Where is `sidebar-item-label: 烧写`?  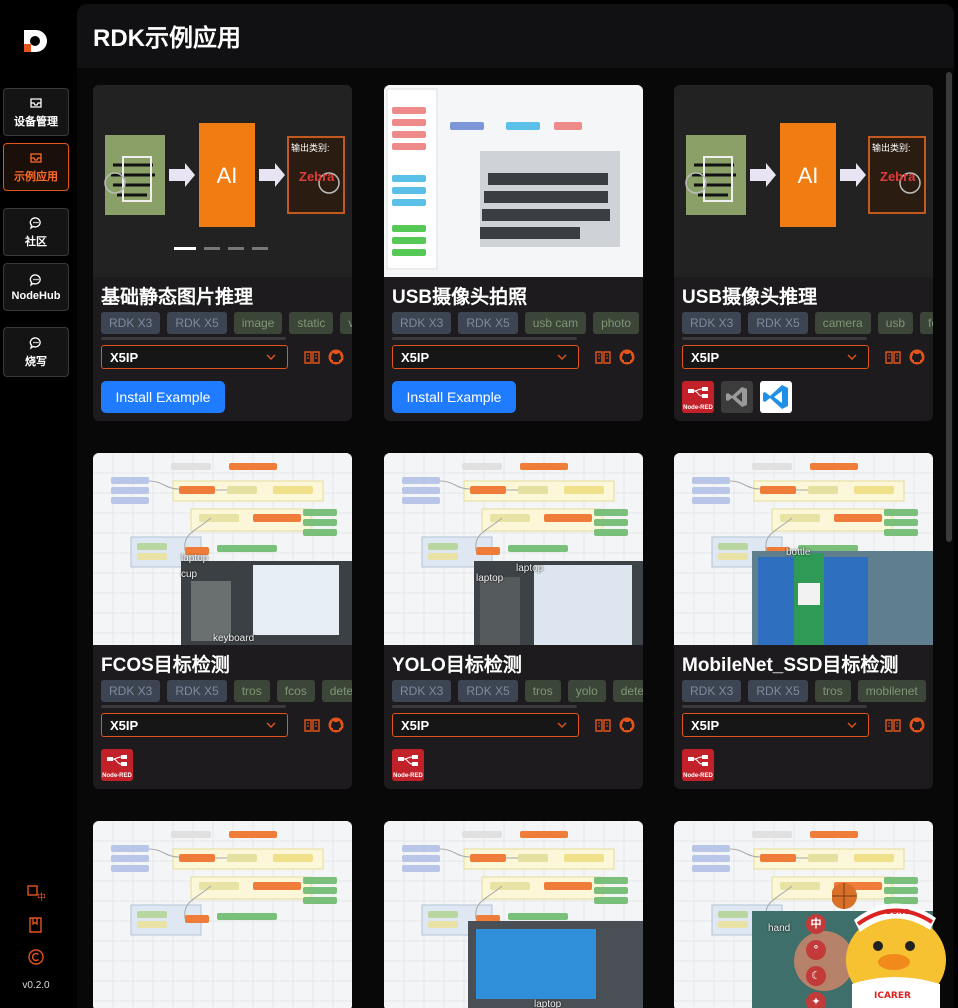 sidebar-item-label: 烧写 is located at coordinates (36, 361).